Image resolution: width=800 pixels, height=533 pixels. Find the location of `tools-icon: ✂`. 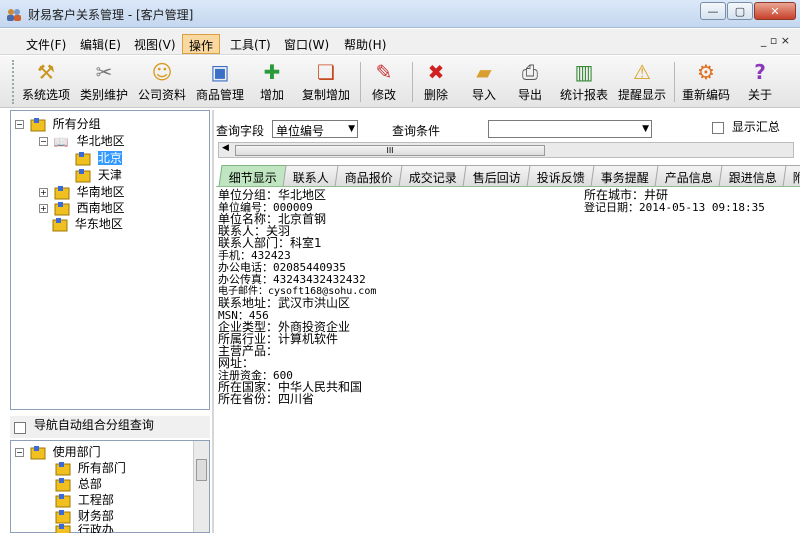

tools-icon: ✂ is located at coordinates (104, 72).